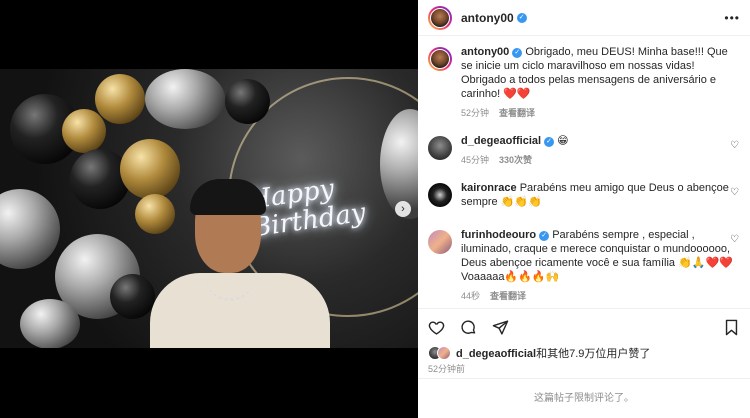 This screenshot has height=418, width=750. Describe the element at coordinates (584, 398) in the screenshot. I see `comments-restricted-note: 这篇帖子限制评论了。` at that location.